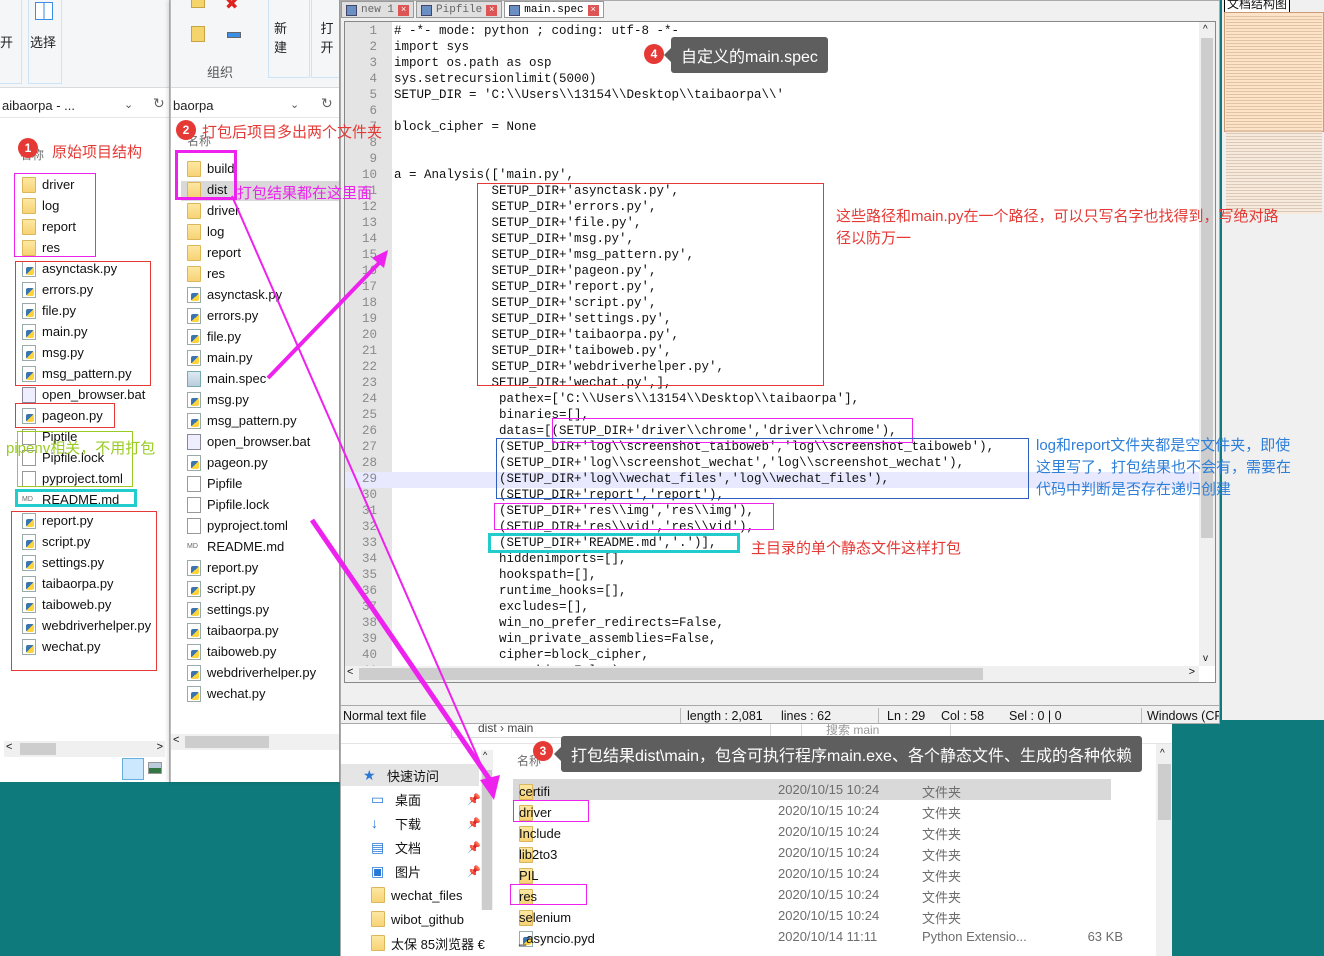  What do you see at coordinates (186, 130) in the screenshot?
I see `badge-2: 2` at bounding box center [186, 130].